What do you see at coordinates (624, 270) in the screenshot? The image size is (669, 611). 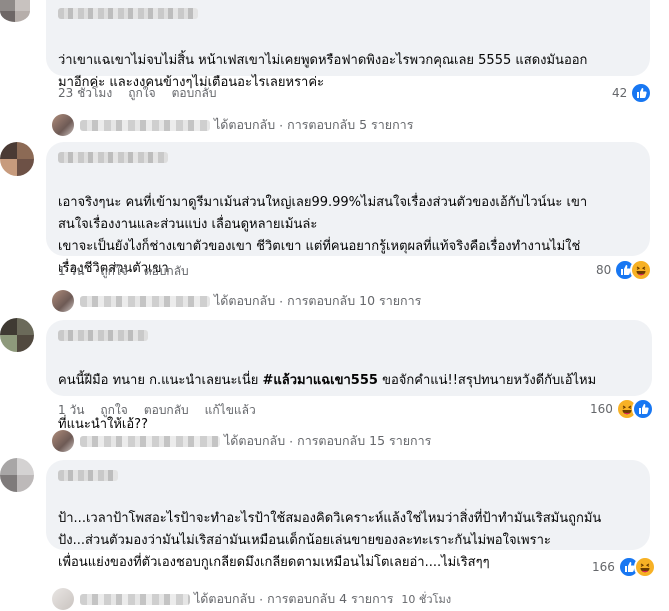 I see `reaction-summary: 80` at bounding box center [624, 270].